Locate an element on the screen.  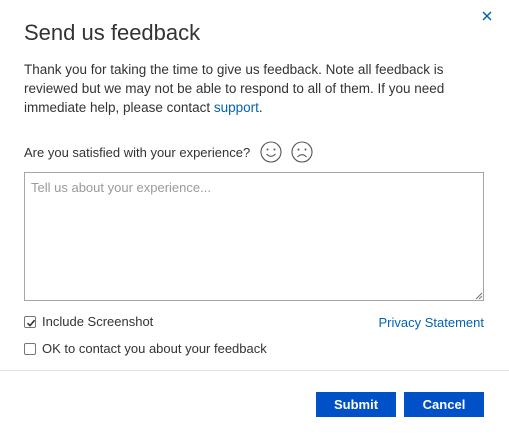
satisfaction-row: Are you satisfied with your experience? is located at coordinates (168, 152).